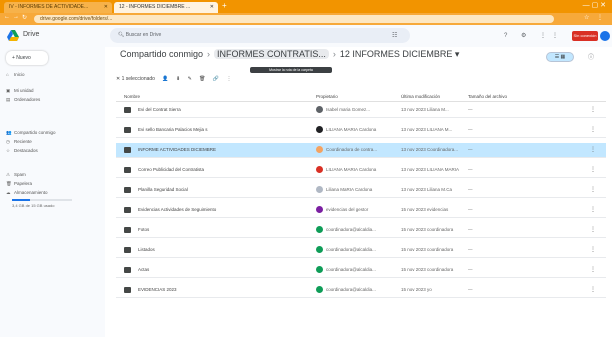 Image resolution: width=612 pixels, height=337 pixels. I want to click on tooltip: Mostrar la ruta de la carpeta, so click(291, 70).